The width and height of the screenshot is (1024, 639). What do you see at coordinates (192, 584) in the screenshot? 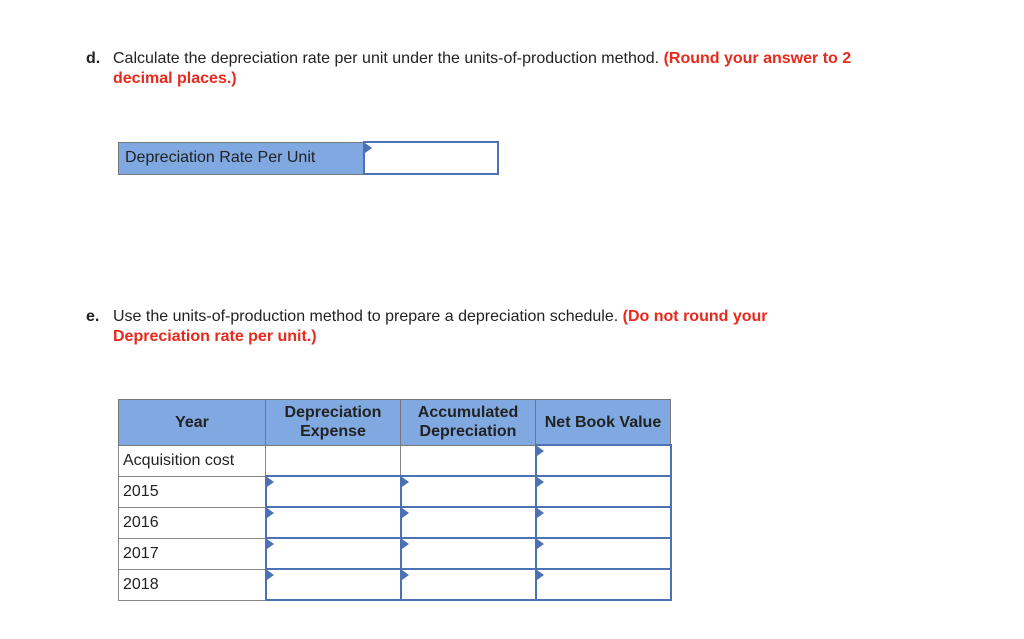
I see `row-label: 2018` at bounding box center [192, 584].